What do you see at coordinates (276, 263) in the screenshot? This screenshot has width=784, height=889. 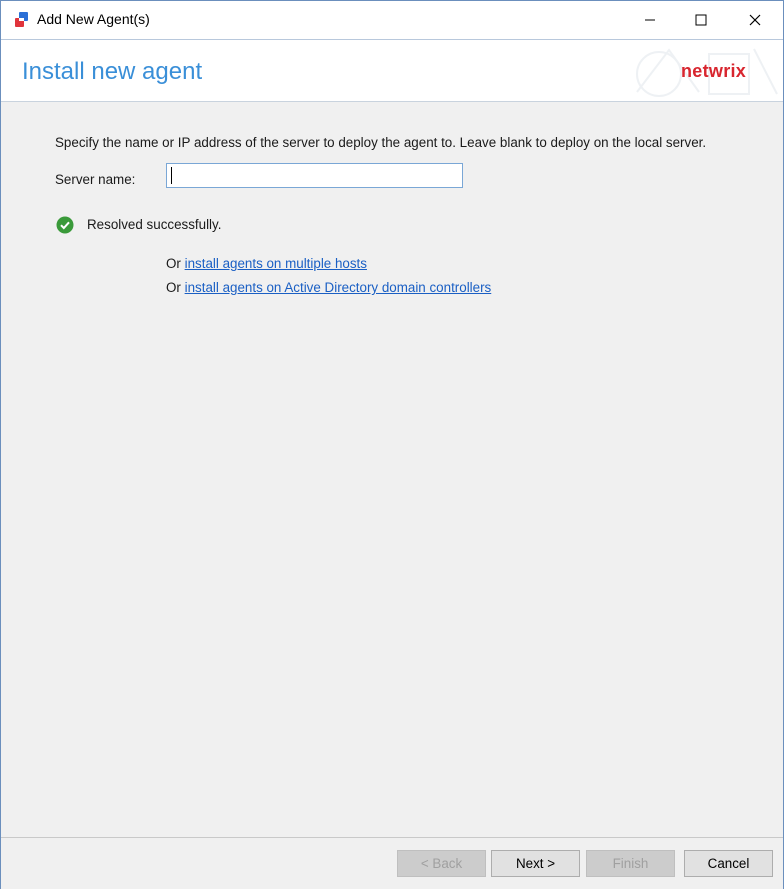 I see `install-multiple-hosts-link: install agents on multiple hosts` at bounding box center [276, 263].